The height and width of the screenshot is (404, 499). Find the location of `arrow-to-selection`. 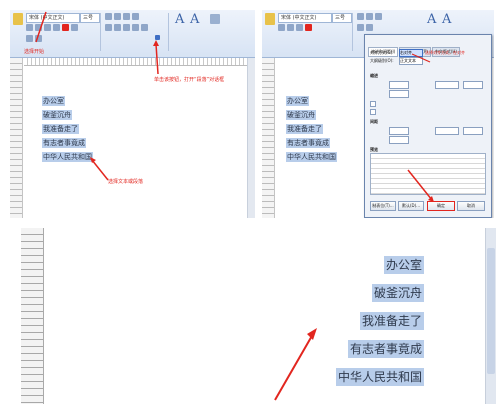

arrow-to-selection is located at coordinates (100, 170).